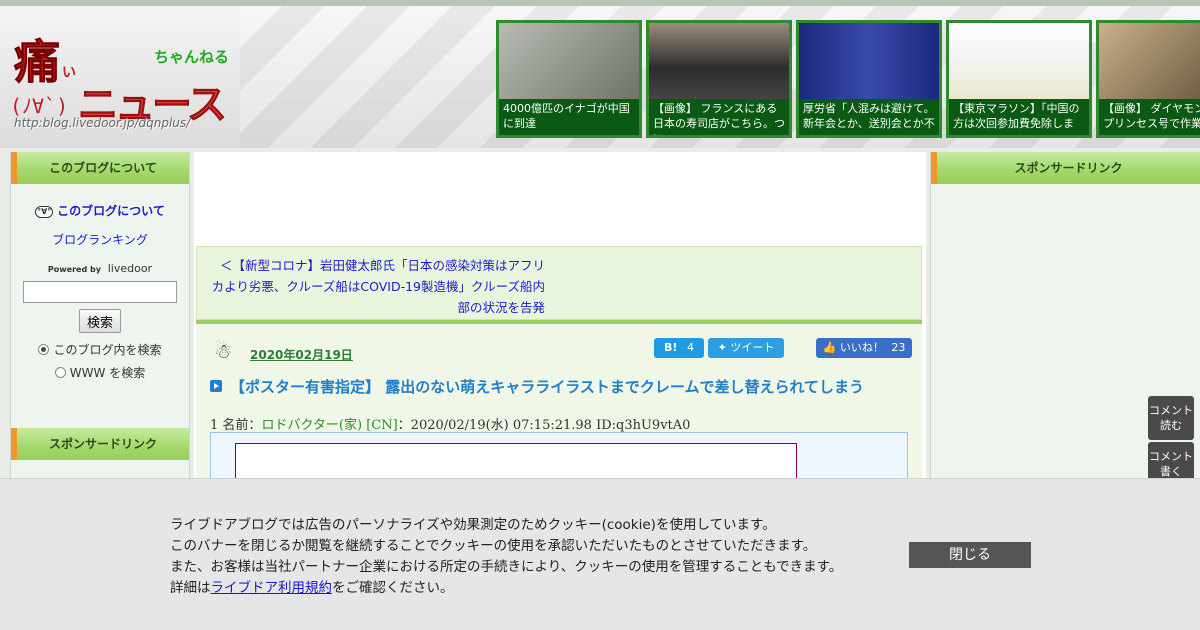 This screenshot has height=630, width=1200. I want to click on thumbnail-link: 4000億匹のイナゴが中国に到達, so click(569, 79).